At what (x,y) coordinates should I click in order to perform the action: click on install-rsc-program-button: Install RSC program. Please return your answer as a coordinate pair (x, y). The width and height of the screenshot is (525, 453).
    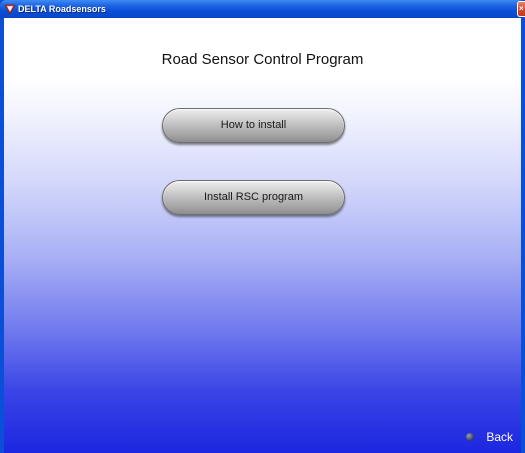
    Looking at the image, I should click on (253, 197).